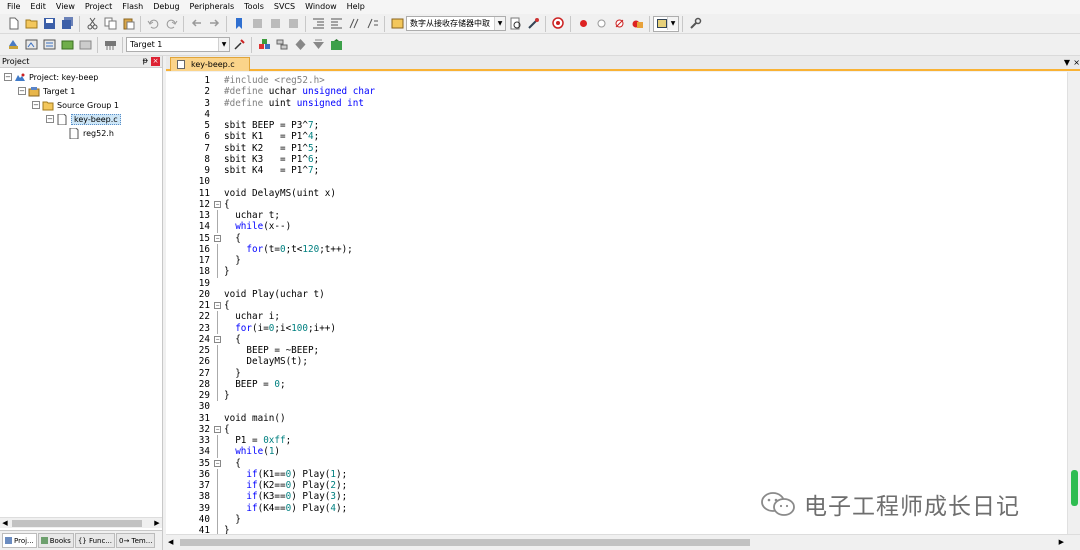  What do you see at coordinates (601, 24) in the screenshot?
I see `disabled-breakpoint-icon` at bounding box center [601, 24].